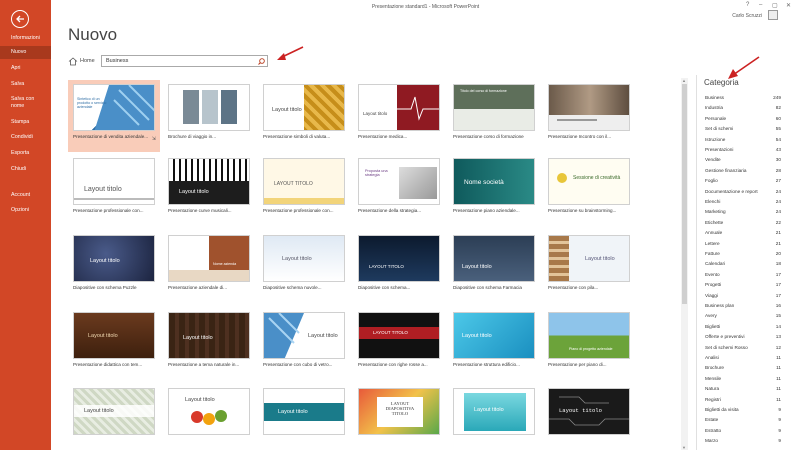 The image size is (800, 450). What do you see at coordinates (600, 259) in the screenshot?
I see `thumbnail-text: Layout titolo` at bounding box center [600, 259].